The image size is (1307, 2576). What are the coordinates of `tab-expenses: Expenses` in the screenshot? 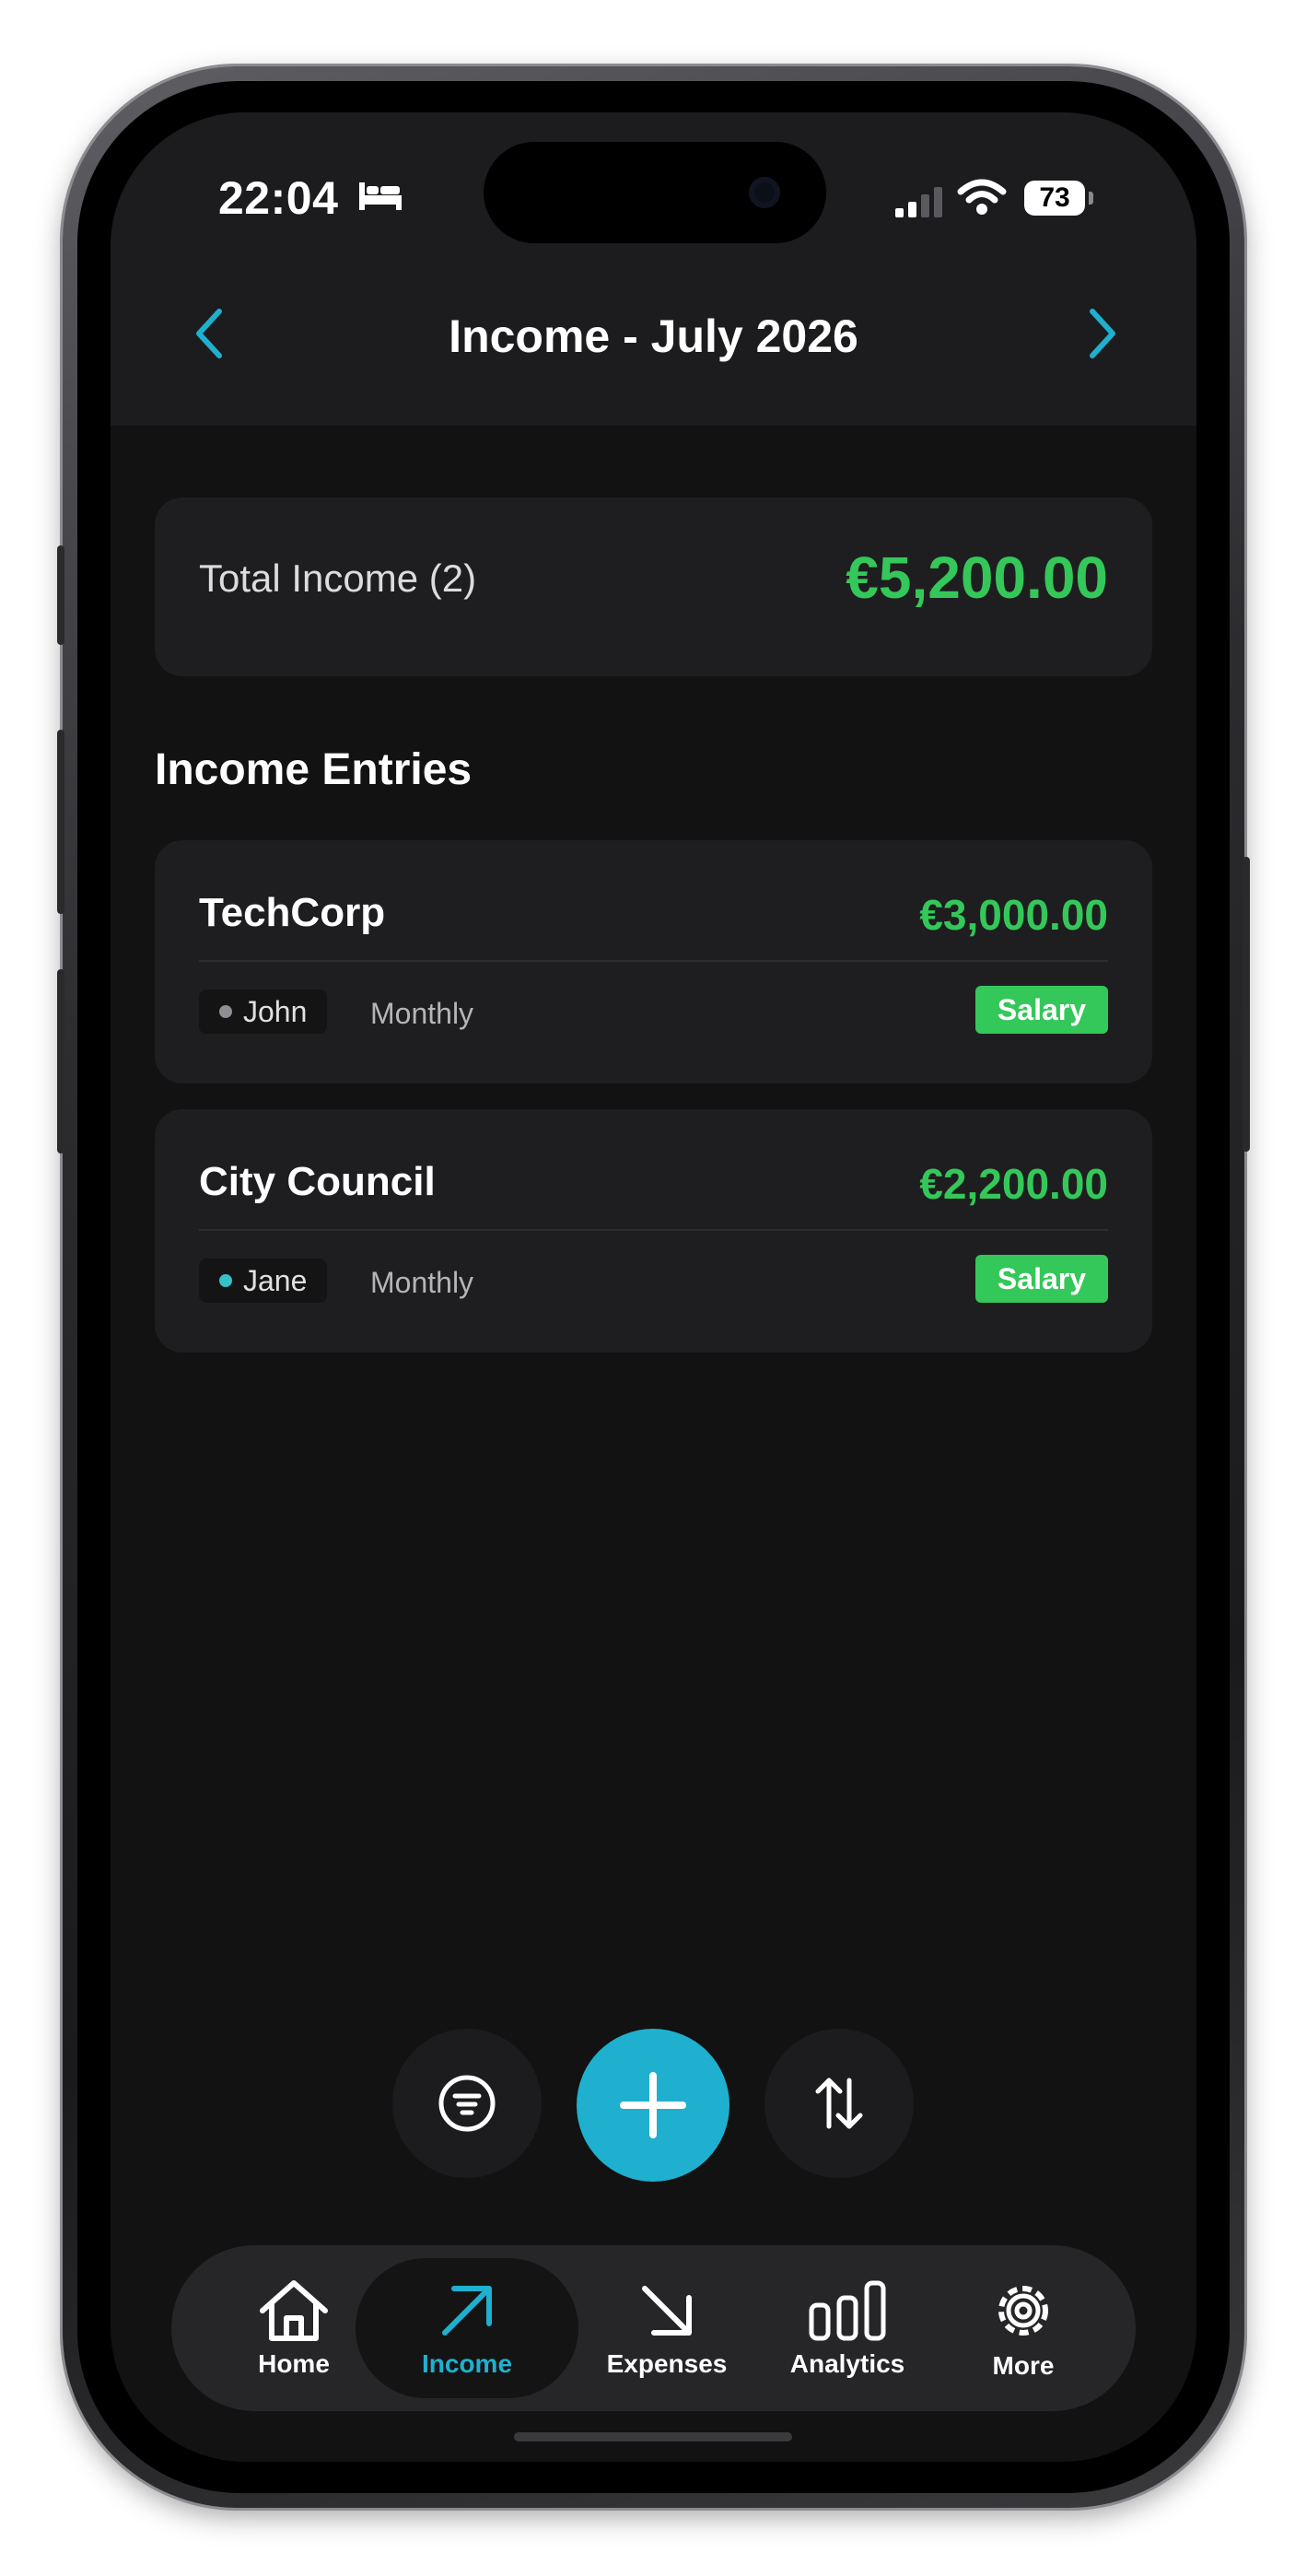 It's located at (667, 2328).